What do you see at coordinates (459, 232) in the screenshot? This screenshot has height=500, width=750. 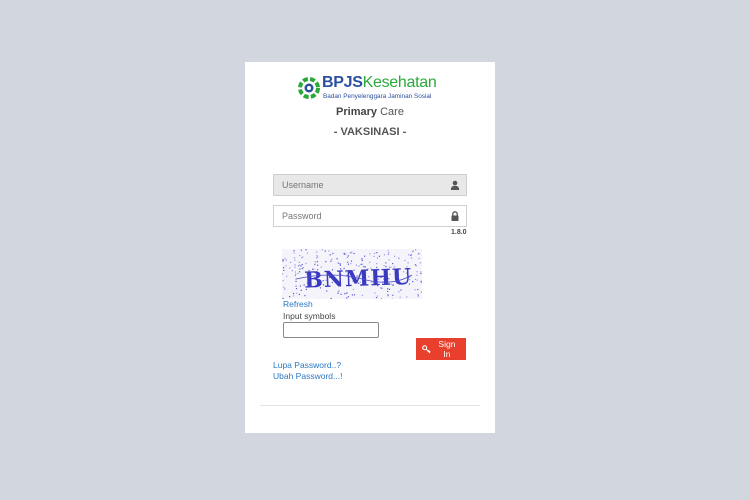 I see `version-label: 1.8.0` at bounding box center [459, 232].